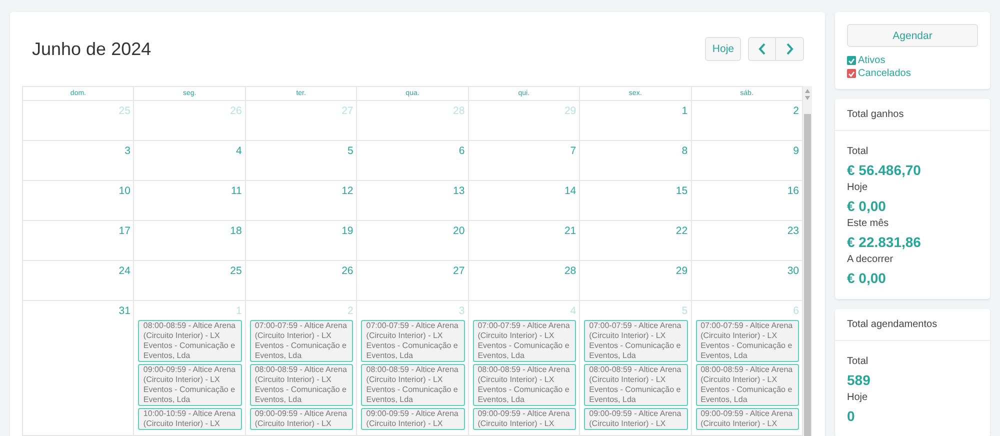 This screenshot has width=1000, height=436. I want to click on calendar-title: Junho de 2024, so click(92, 49).